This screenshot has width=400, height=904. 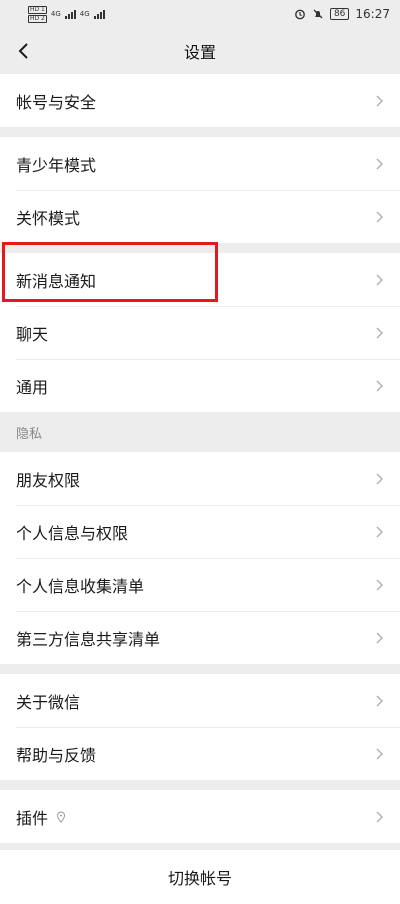 I want to click on row-about-wechat: 关于微信, so click(x=200, y=700).